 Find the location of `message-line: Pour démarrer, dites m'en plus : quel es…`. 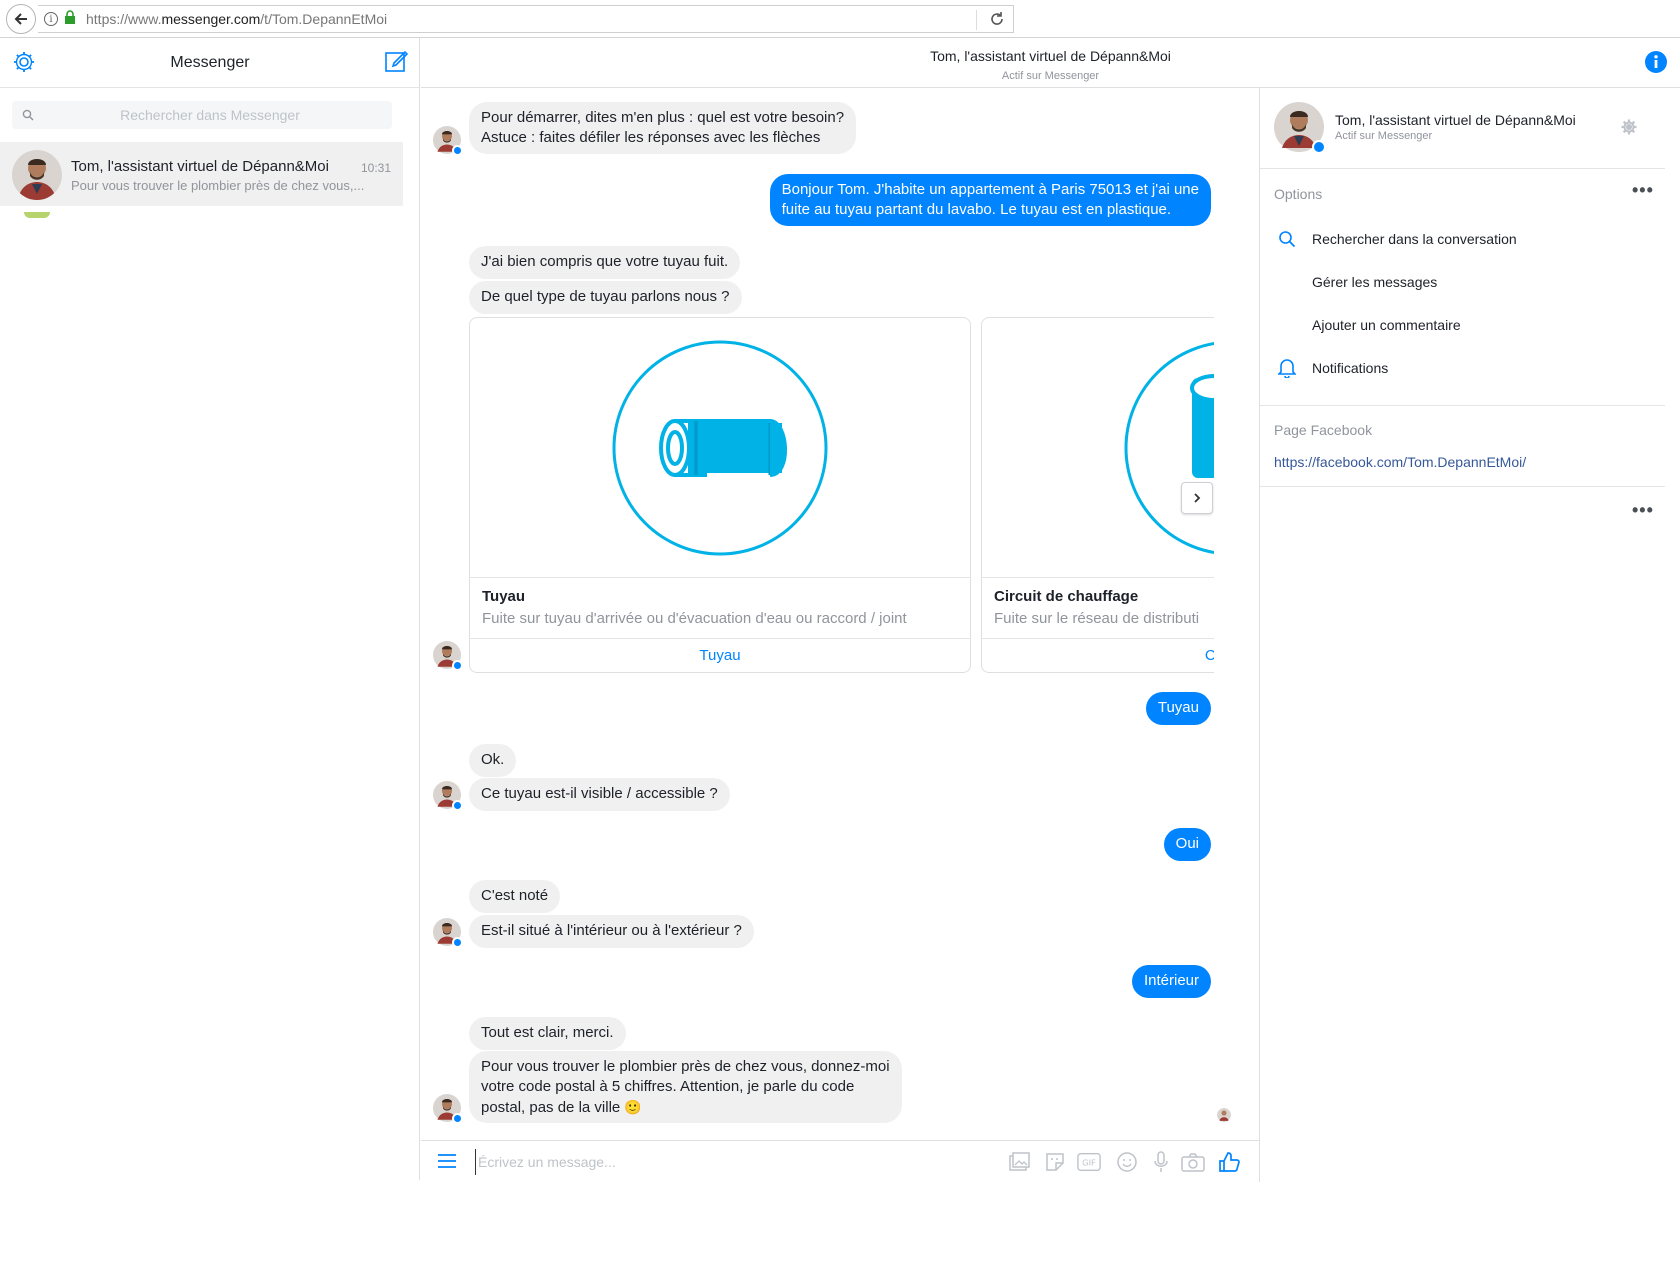

message-line: Pour démarrer, dites m'en plus : quel es… is located at coordinates (663, 117).